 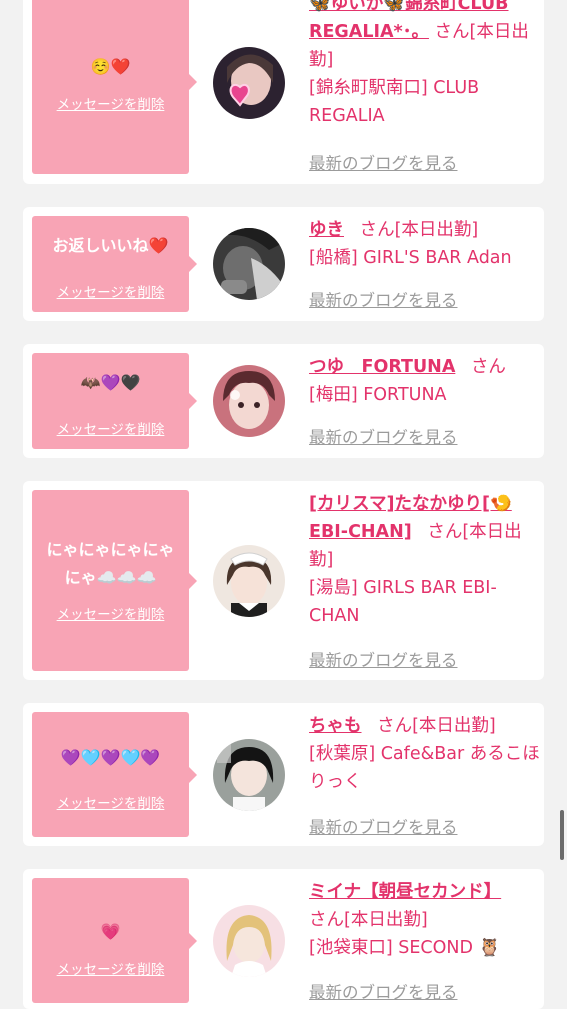 What do you see at coordinates (326, 230) in the screenshot?
I see `cast-name-link: ゆき` at bounding box center [326, 230].